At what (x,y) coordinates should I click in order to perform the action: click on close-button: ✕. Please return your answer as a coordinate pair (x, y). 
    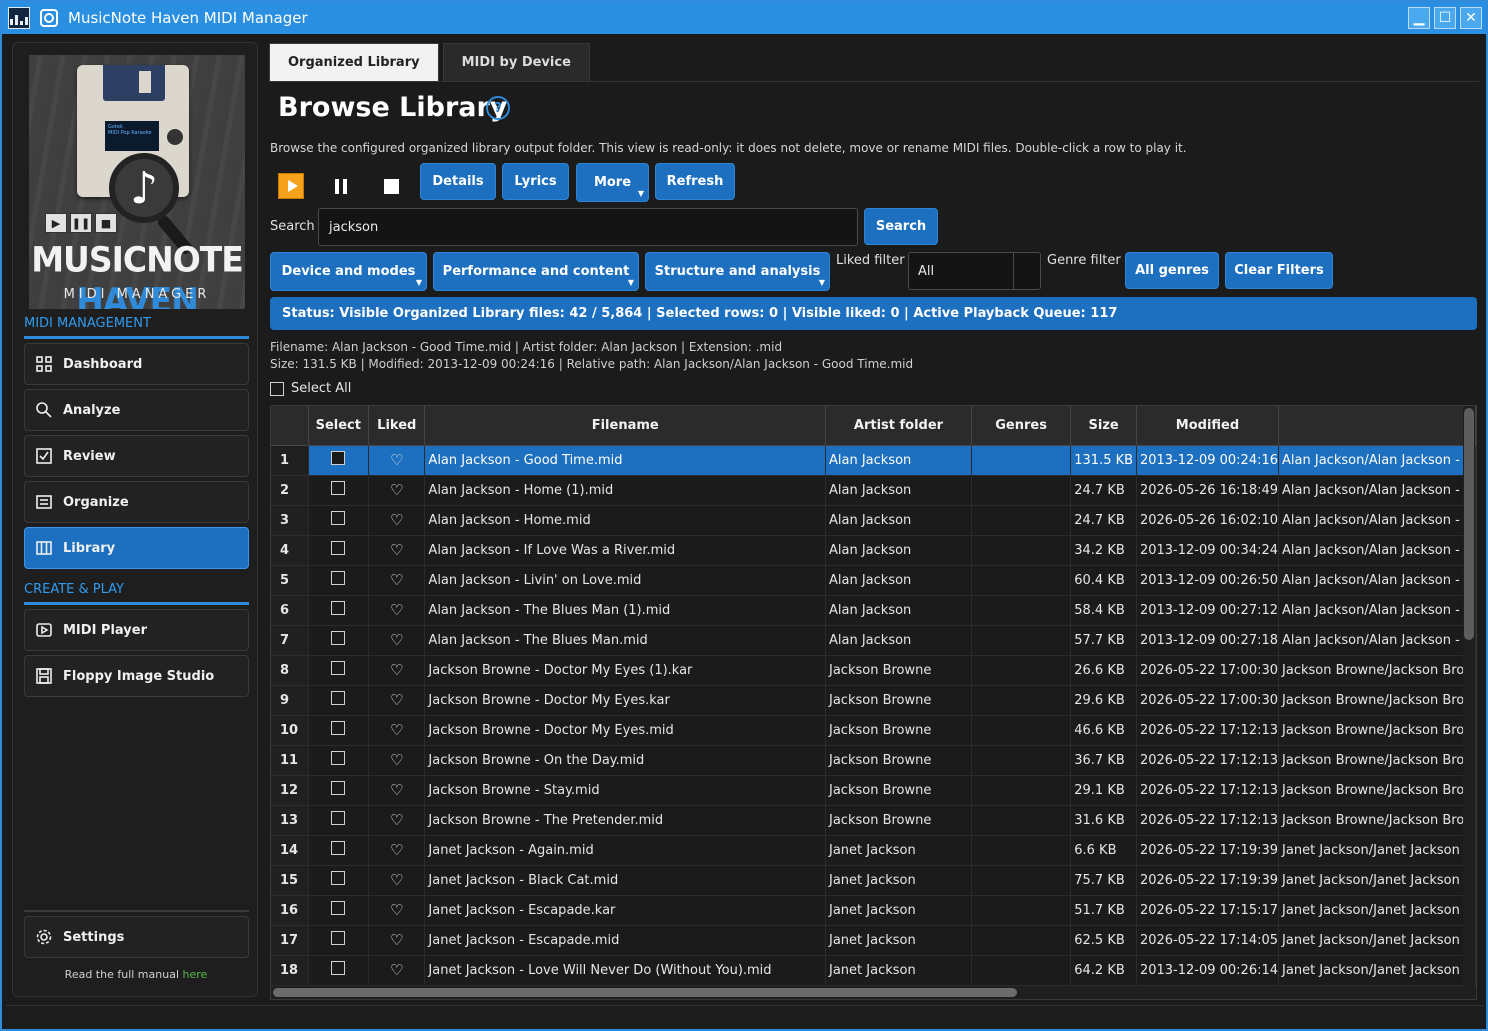
    Looking at the image, I should click on (1471, 18).